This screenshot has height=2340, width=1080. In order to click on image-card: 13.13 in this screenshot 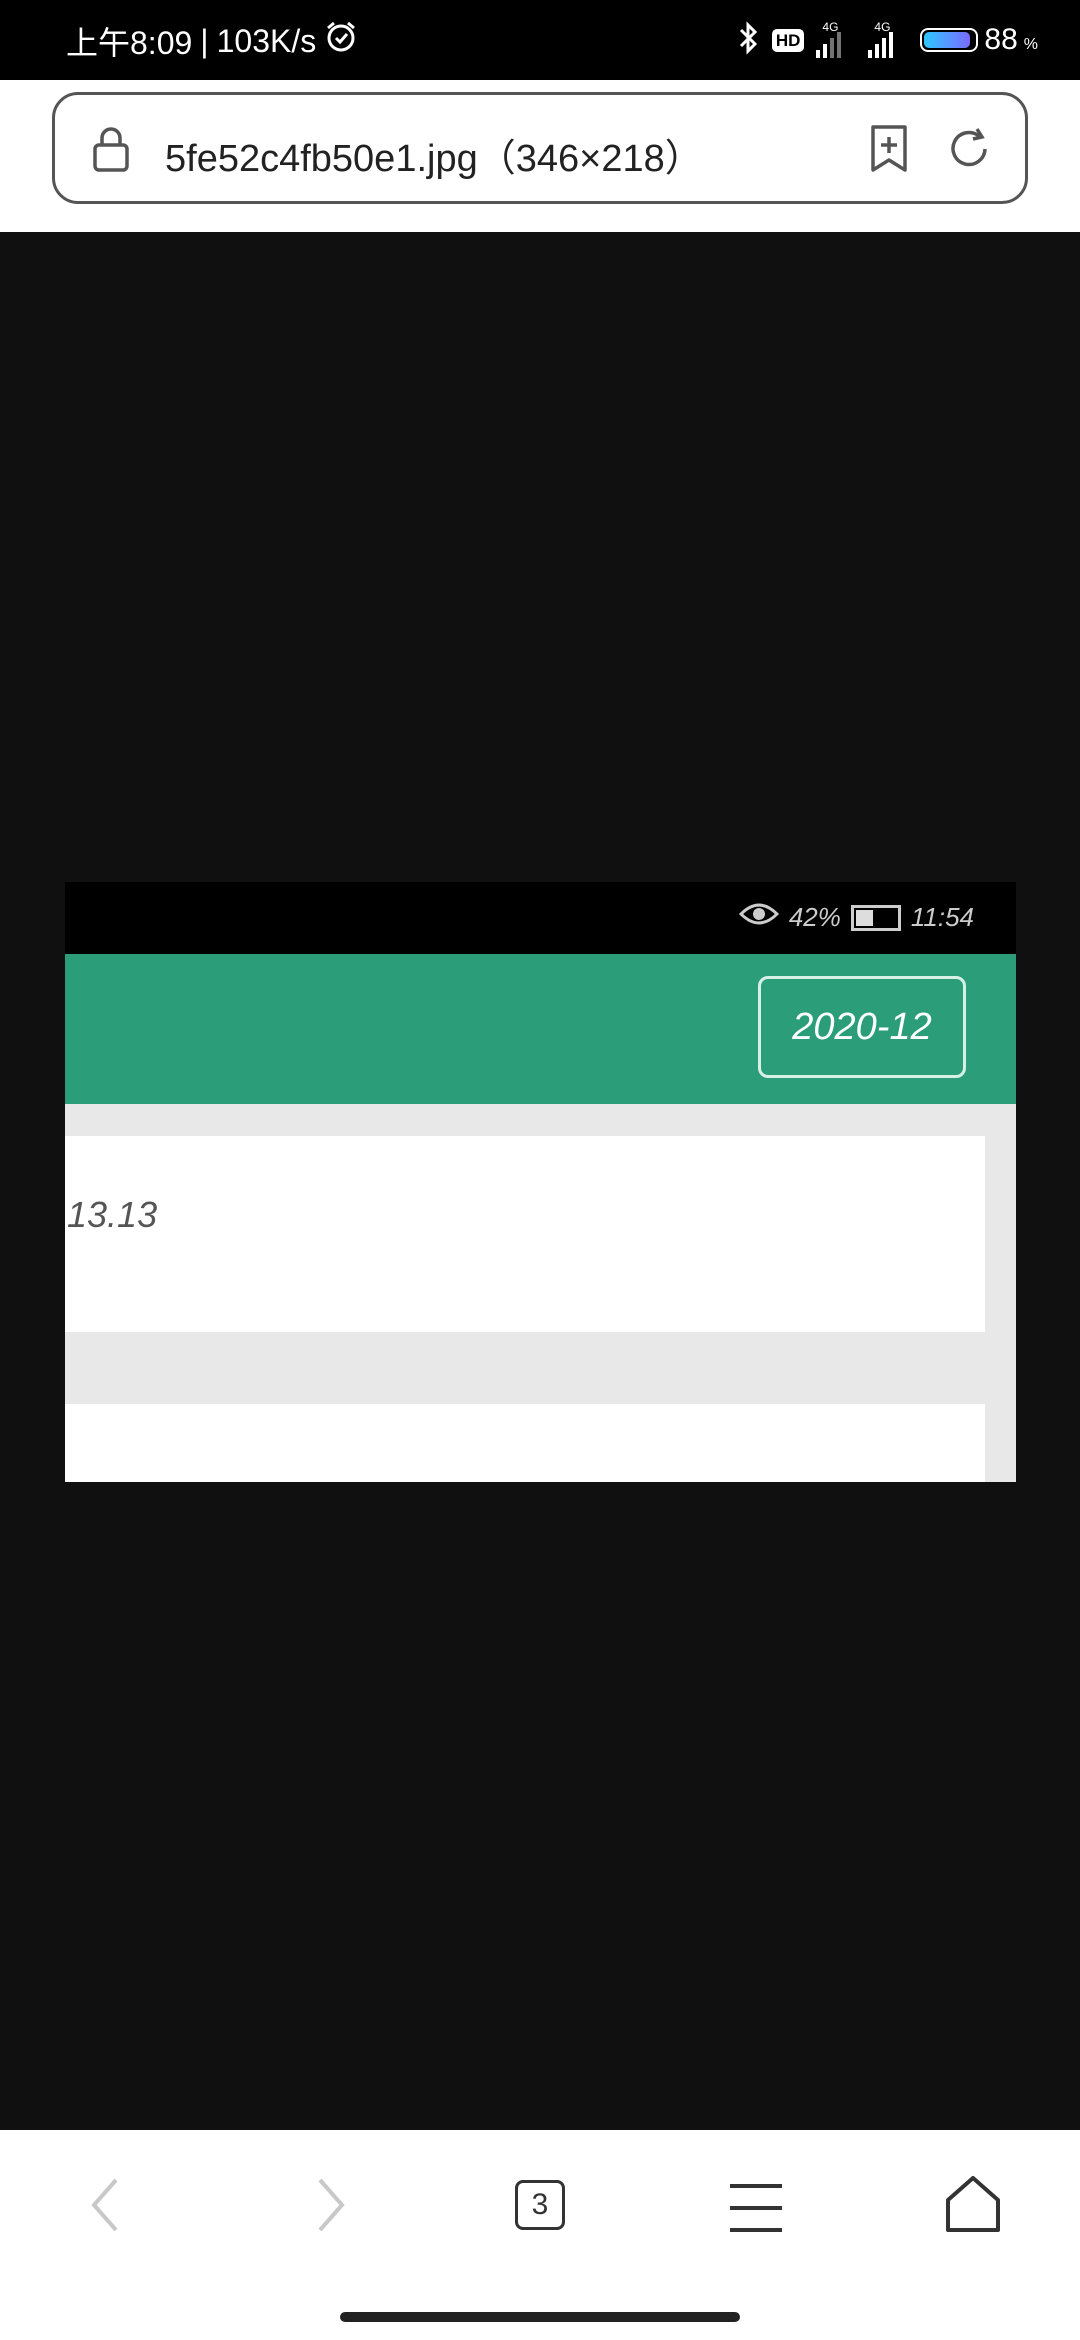, I will do `click(525, 1234)`.